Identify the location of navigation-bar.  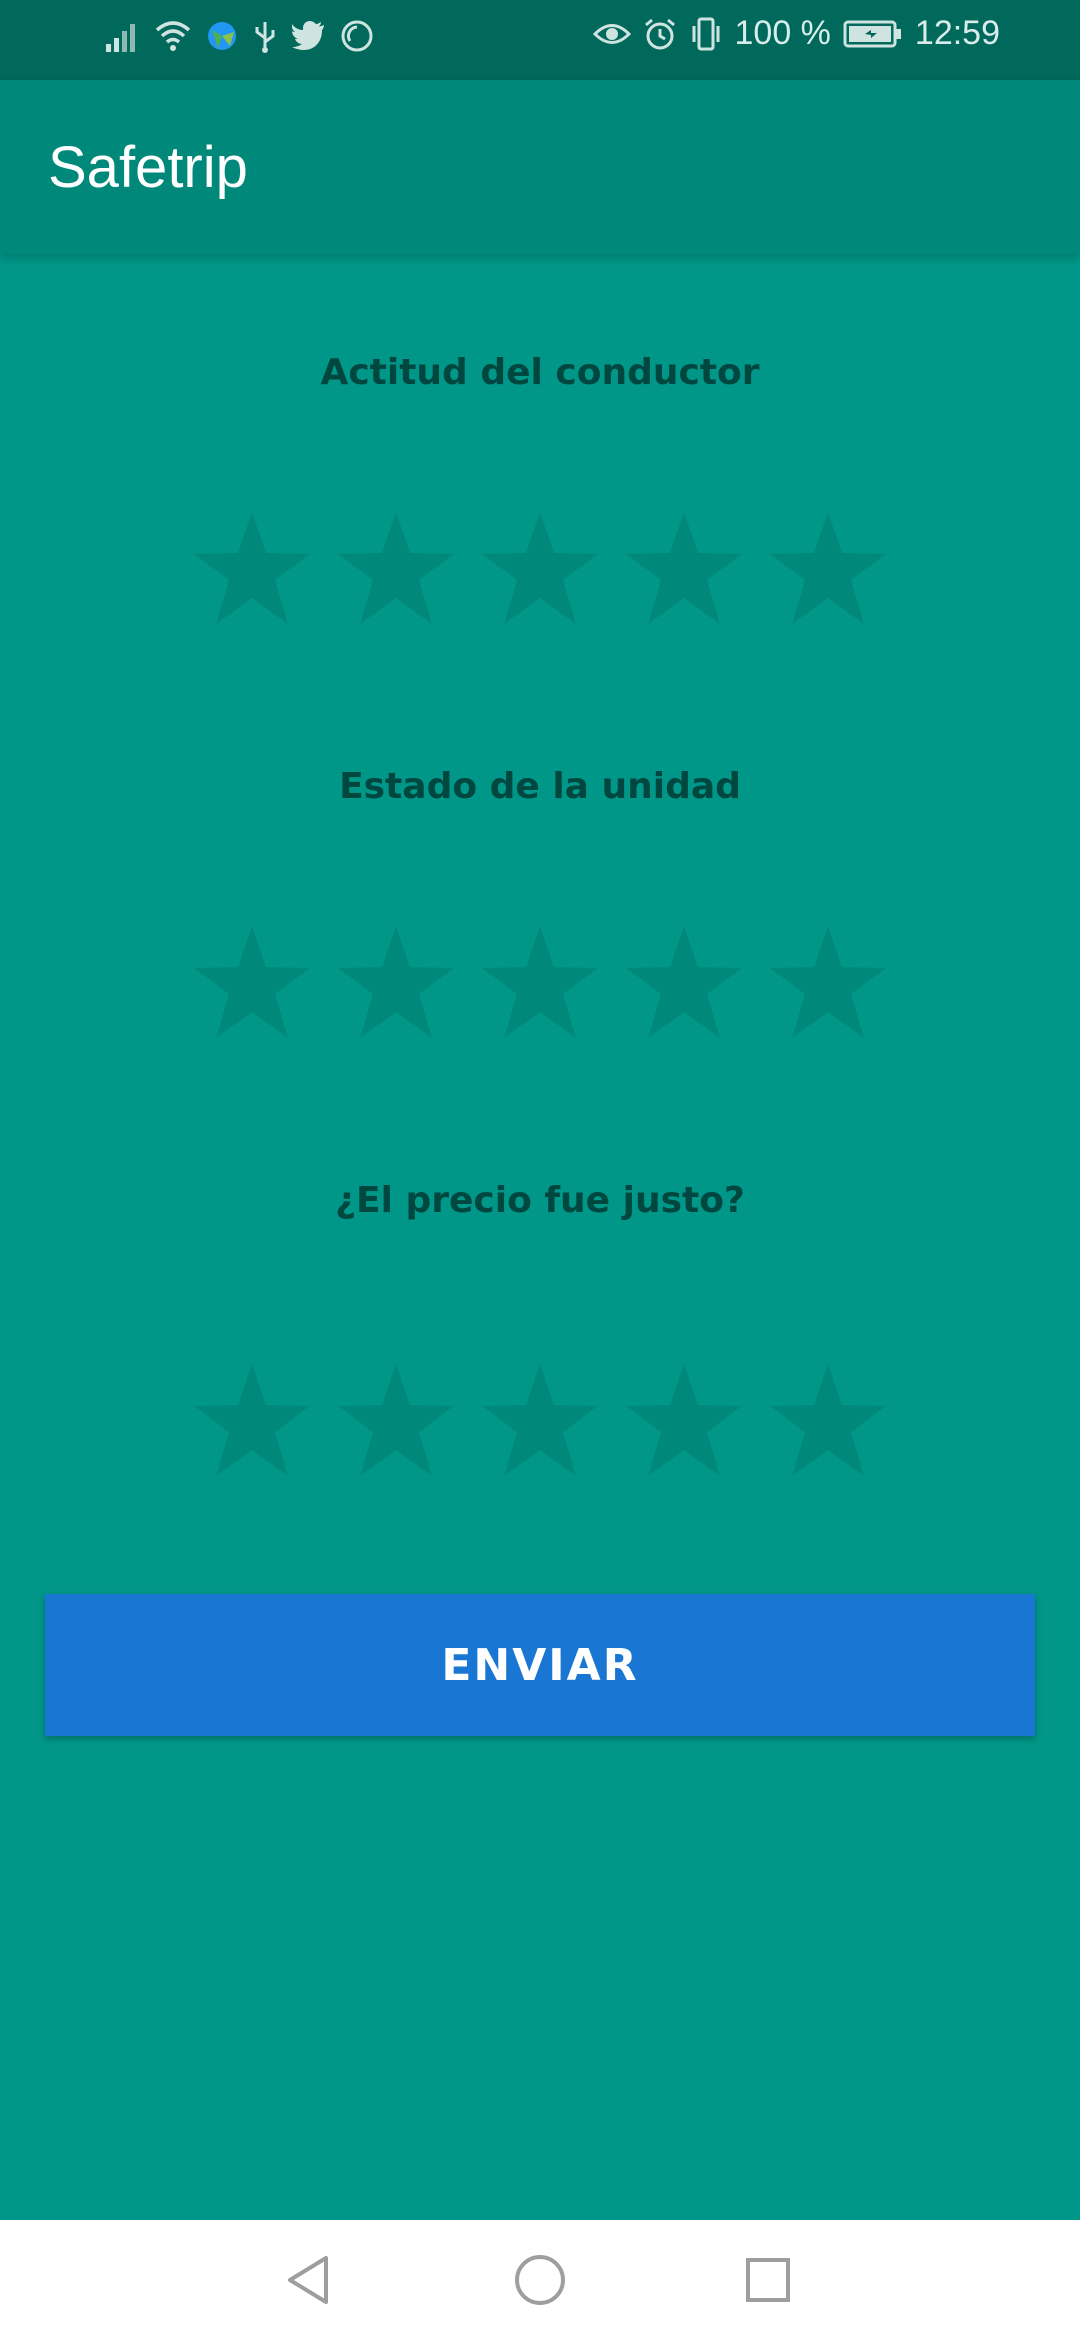
(540, 2280).